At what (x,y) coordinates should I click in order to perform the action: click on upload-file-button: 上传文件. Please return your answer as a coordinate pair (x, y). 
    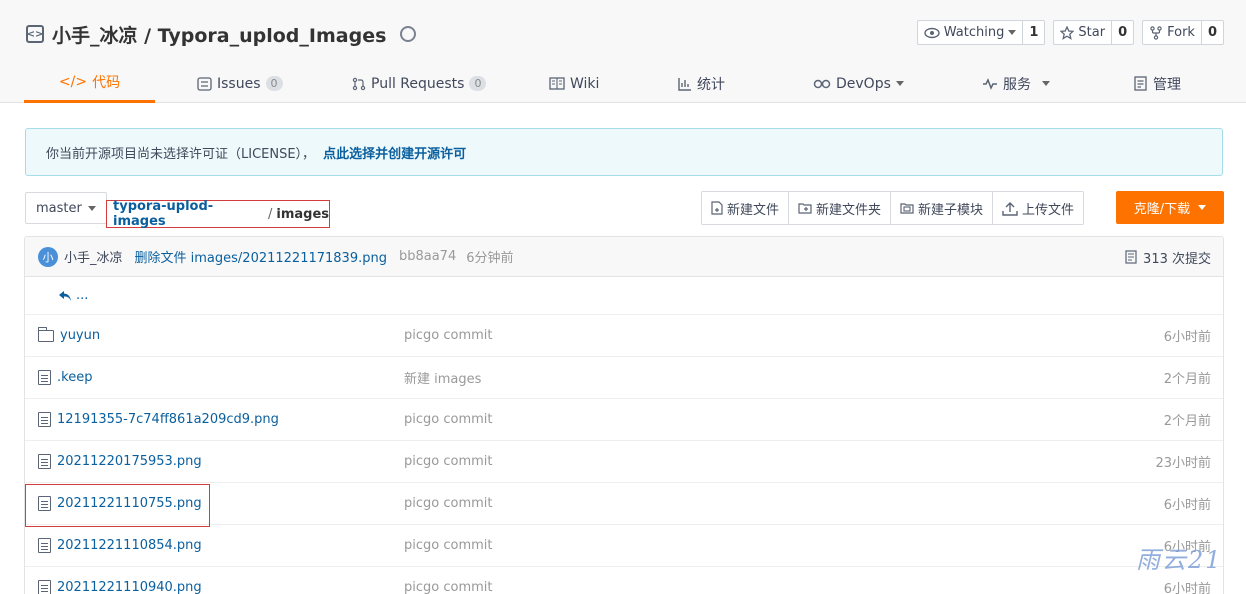
    Looking at the image, I should click on (1038, 208).